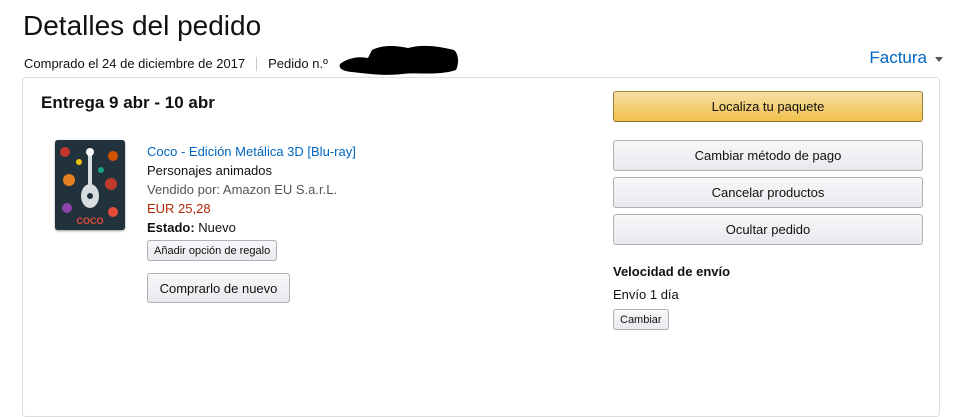 The width and height of the screenshot is (967, 417). What do you see at coordinates (171, 227) in the screenshot?
I see `product-state-label: Estado:` at bounding box center [171, 227].